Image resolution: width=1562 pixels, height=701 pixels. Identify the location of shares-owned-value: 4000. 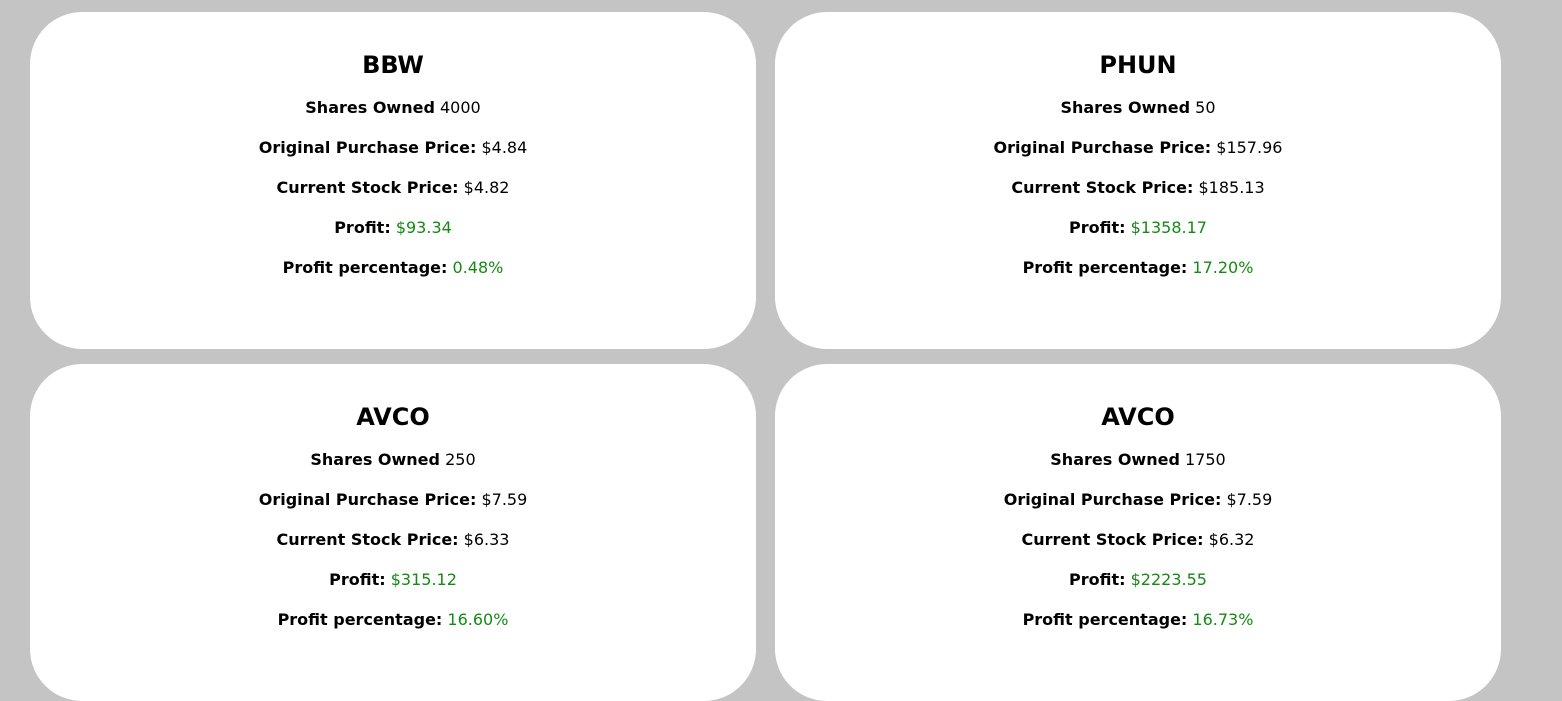
(460, 107).